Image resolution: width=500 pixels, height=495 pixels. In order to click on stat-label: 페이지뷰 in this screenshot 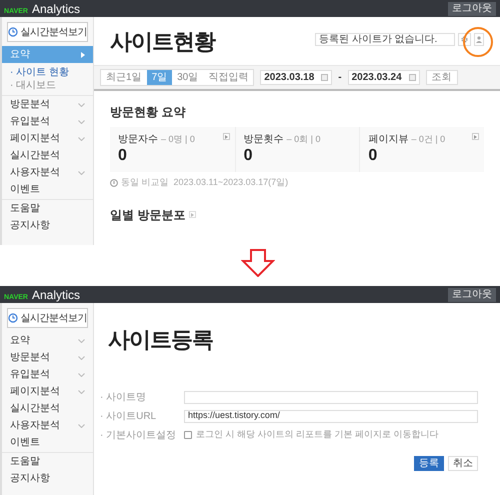, I will do `click(388, 140)`.